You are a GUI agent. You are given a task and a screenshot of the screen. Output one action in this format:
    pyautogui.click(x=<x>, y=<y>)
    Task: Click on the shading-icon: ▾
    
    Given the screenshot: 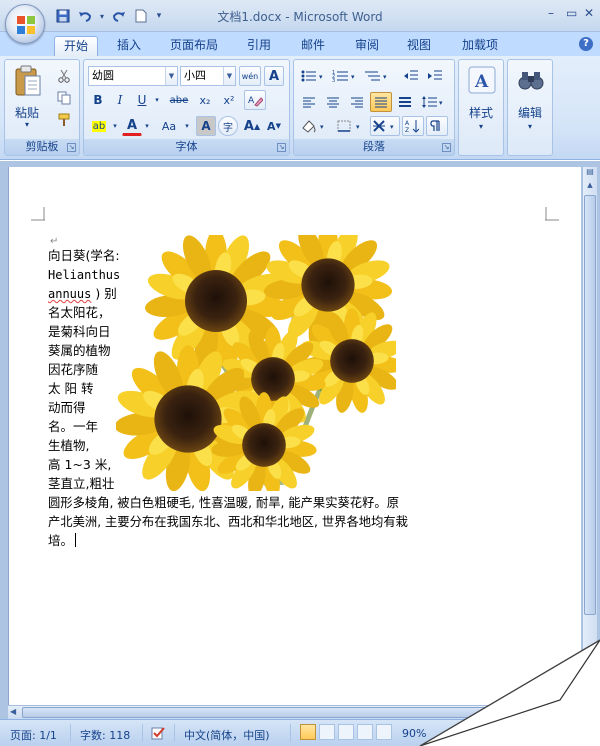 What is the action you would take?
    pyautogui.click(x=313, y=126)
    